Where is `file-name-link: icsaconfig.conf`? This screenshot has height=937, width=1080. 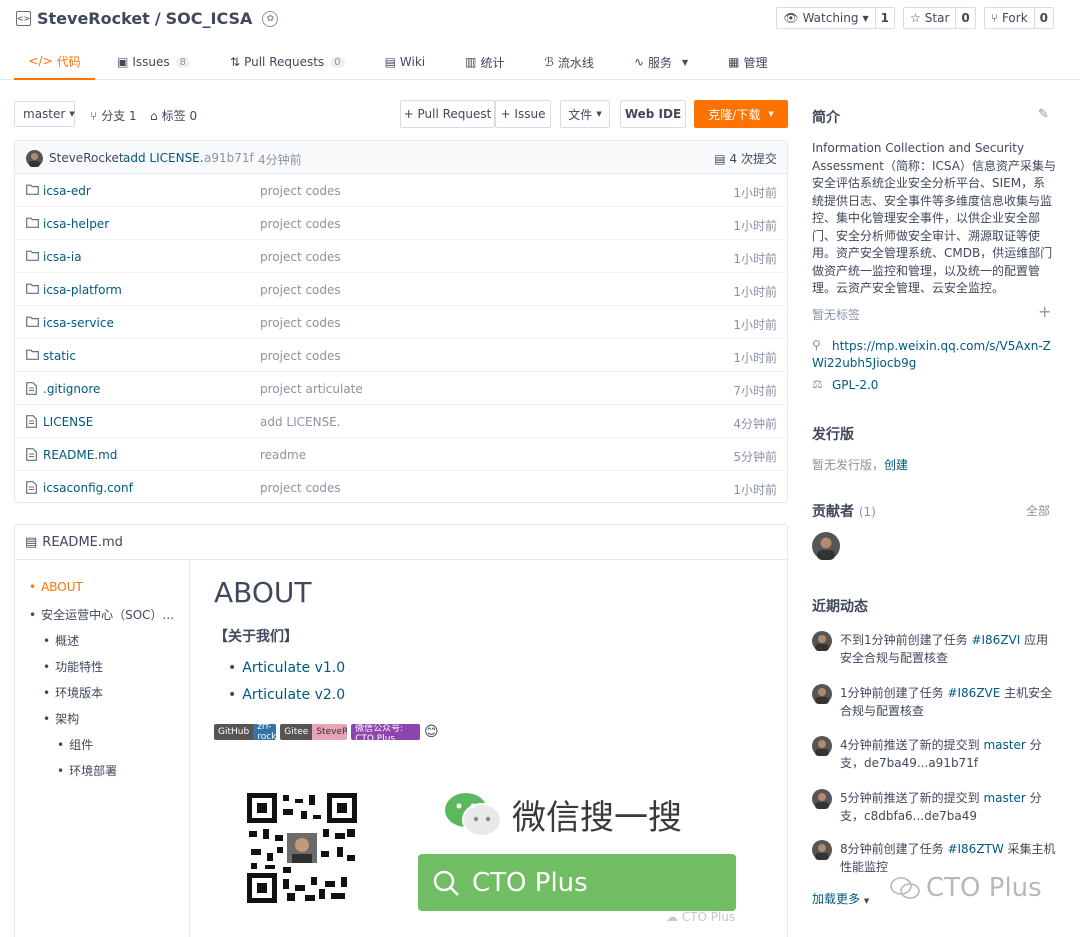
file-name-link: icsaconfig.conf is located at coordinates (88, 488).